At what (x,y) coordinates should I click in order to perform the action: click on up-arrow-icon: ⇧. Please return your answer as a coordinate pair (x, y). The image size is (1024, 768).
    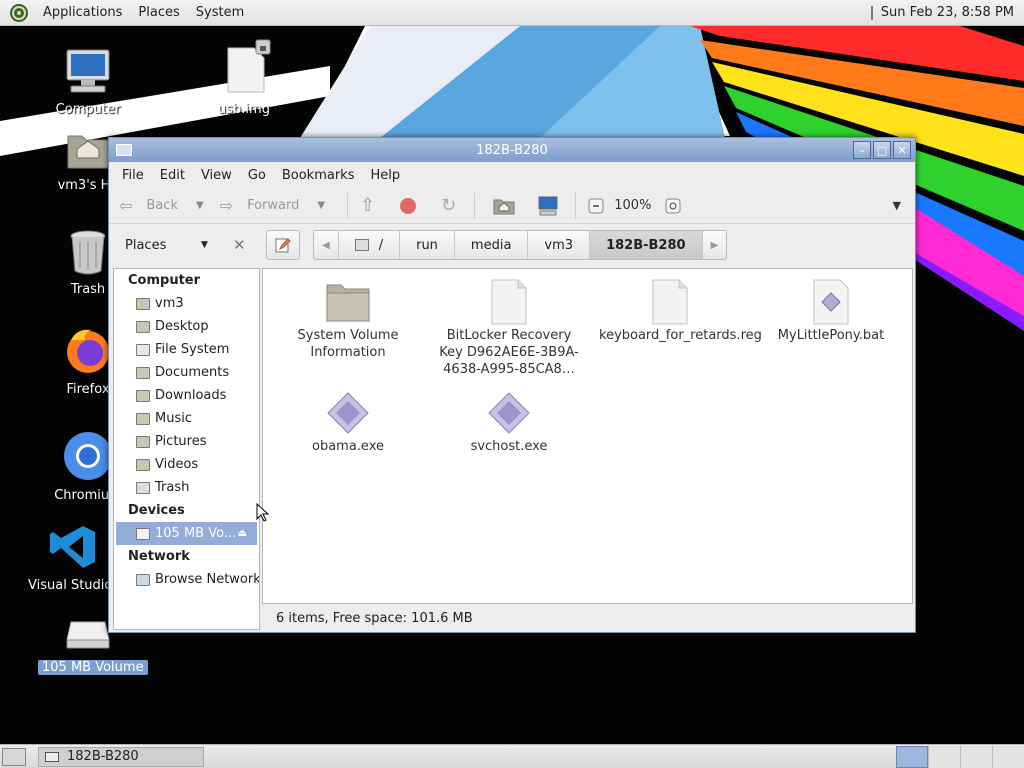
    Looking at the image, I should click on (368, 205).